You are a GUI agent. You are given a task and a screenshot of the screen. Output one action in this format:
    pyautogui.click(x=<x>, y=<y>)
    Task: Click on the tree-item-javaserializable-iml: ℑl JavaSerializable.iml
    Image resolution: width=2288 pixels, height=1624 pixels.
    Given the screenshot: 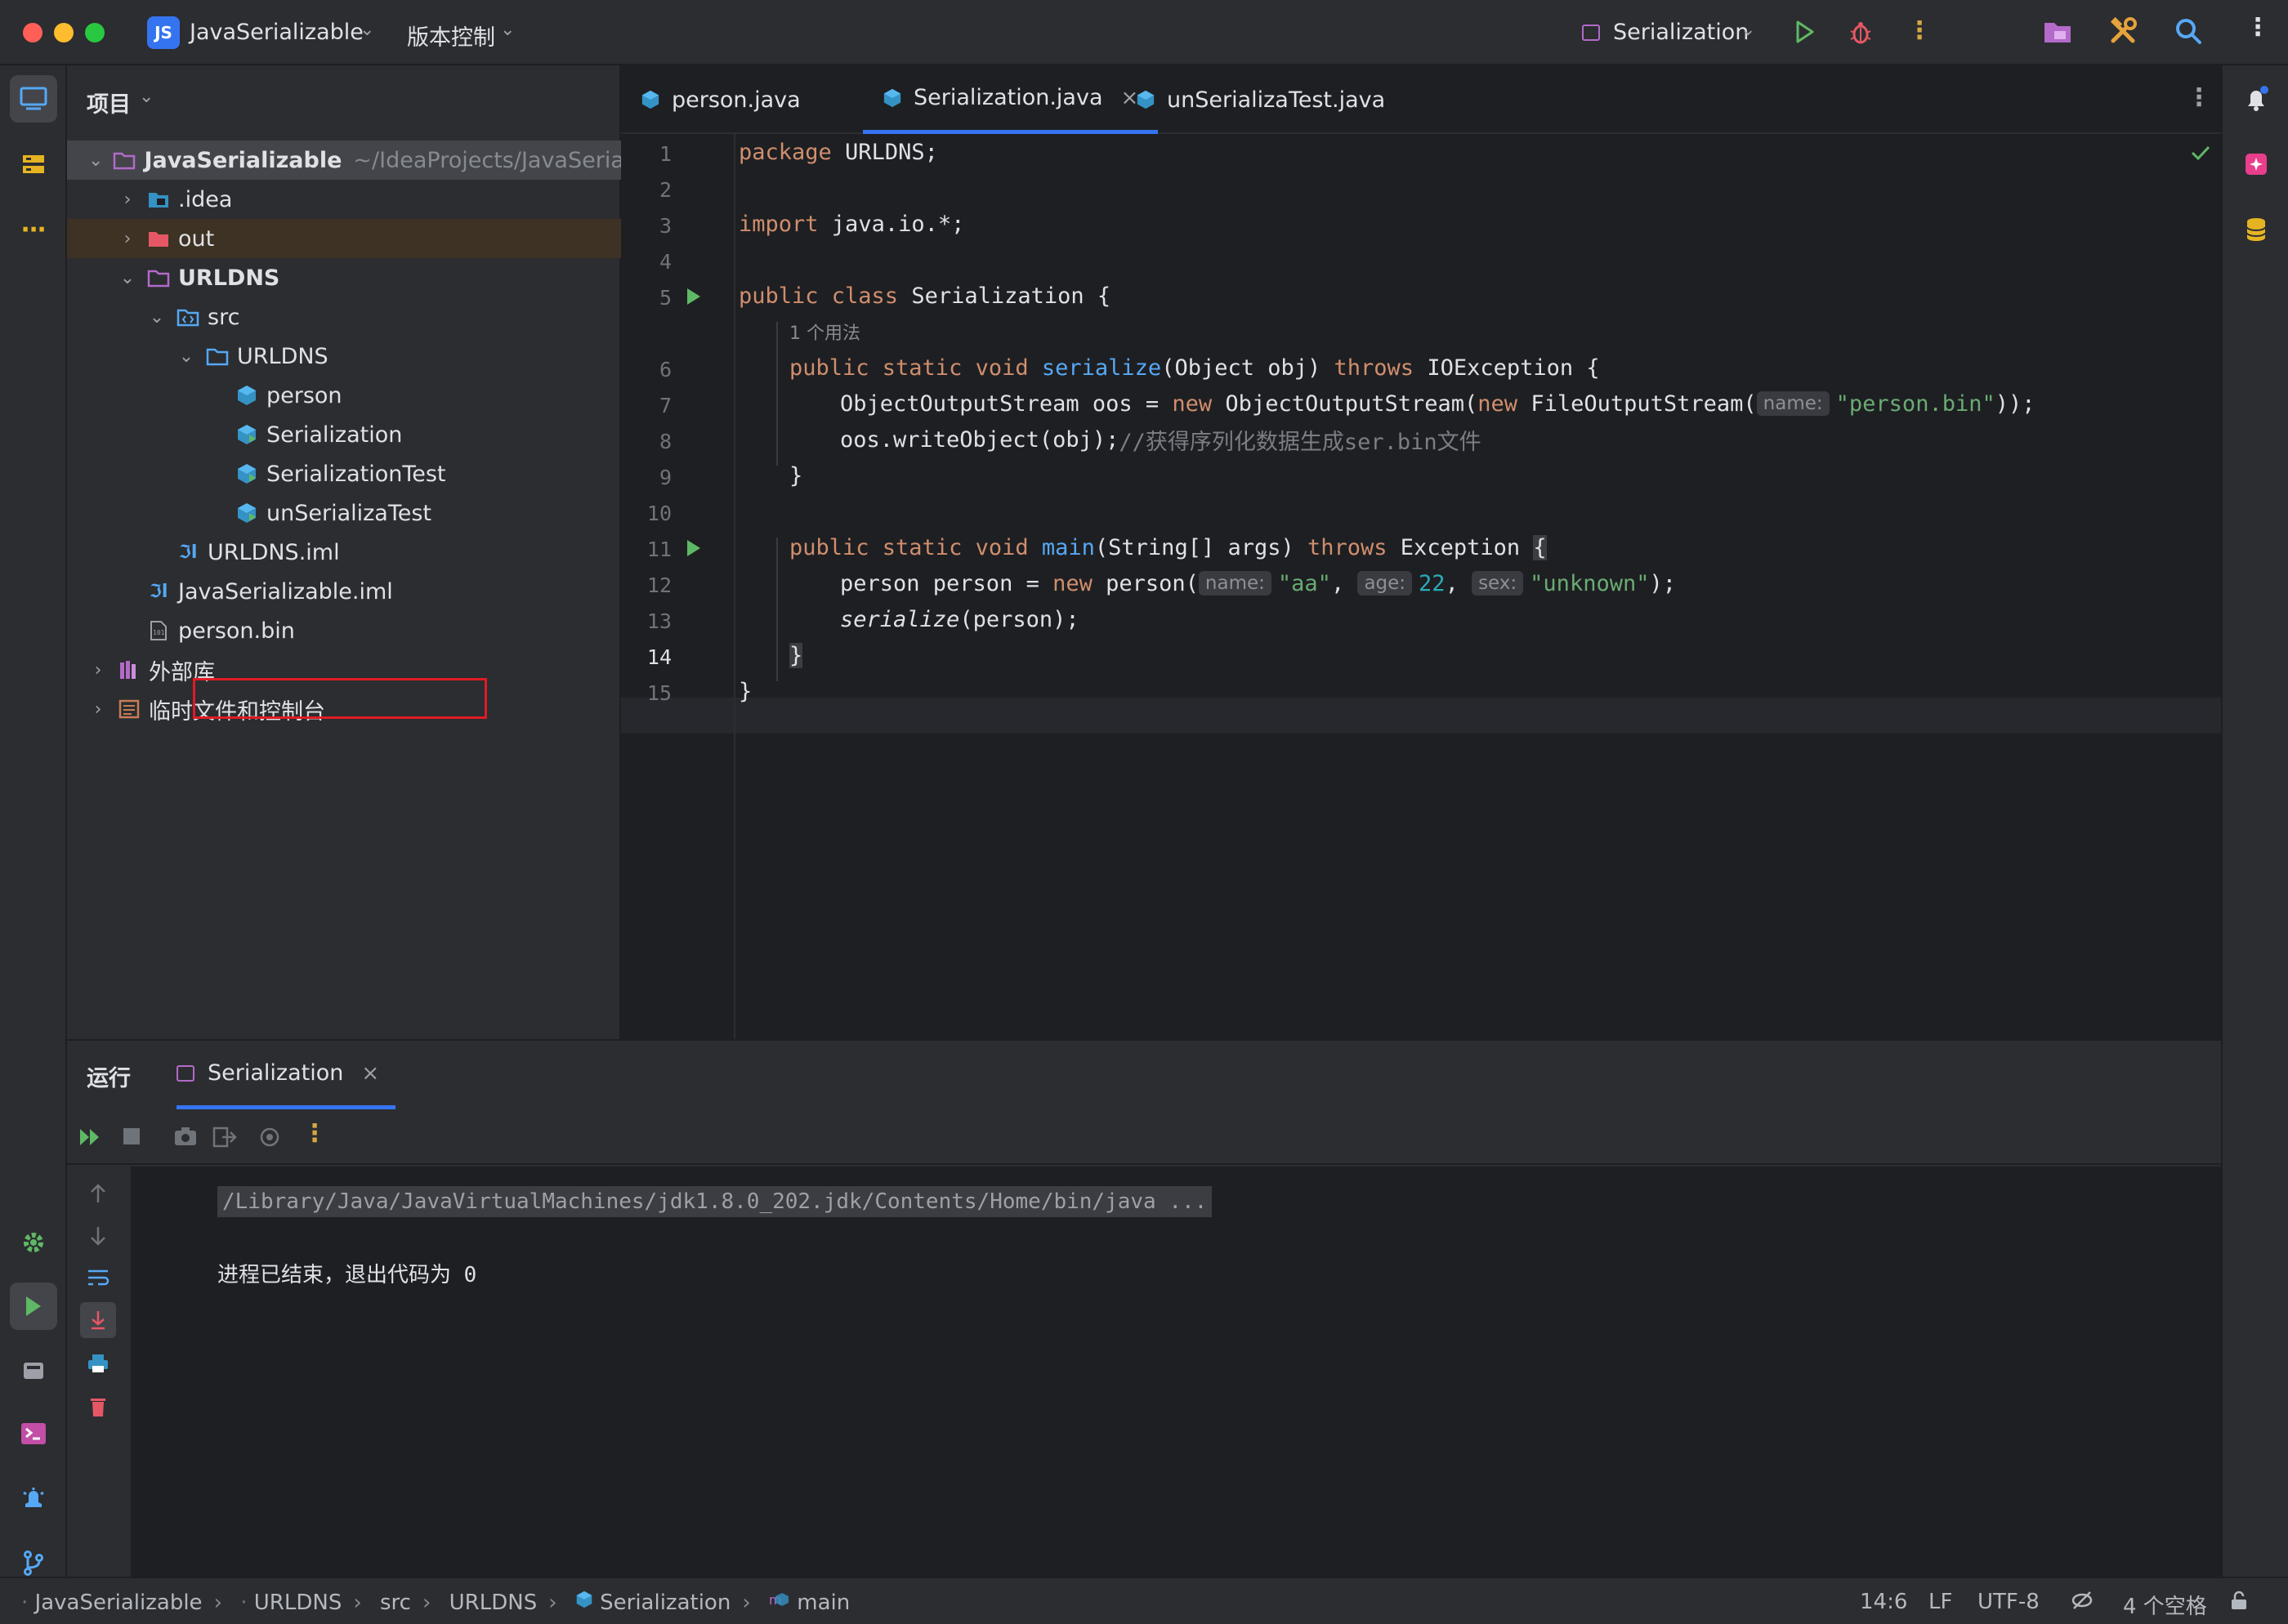 What is the action you would take?
    pyautogui.click(x=344, y=591)
    